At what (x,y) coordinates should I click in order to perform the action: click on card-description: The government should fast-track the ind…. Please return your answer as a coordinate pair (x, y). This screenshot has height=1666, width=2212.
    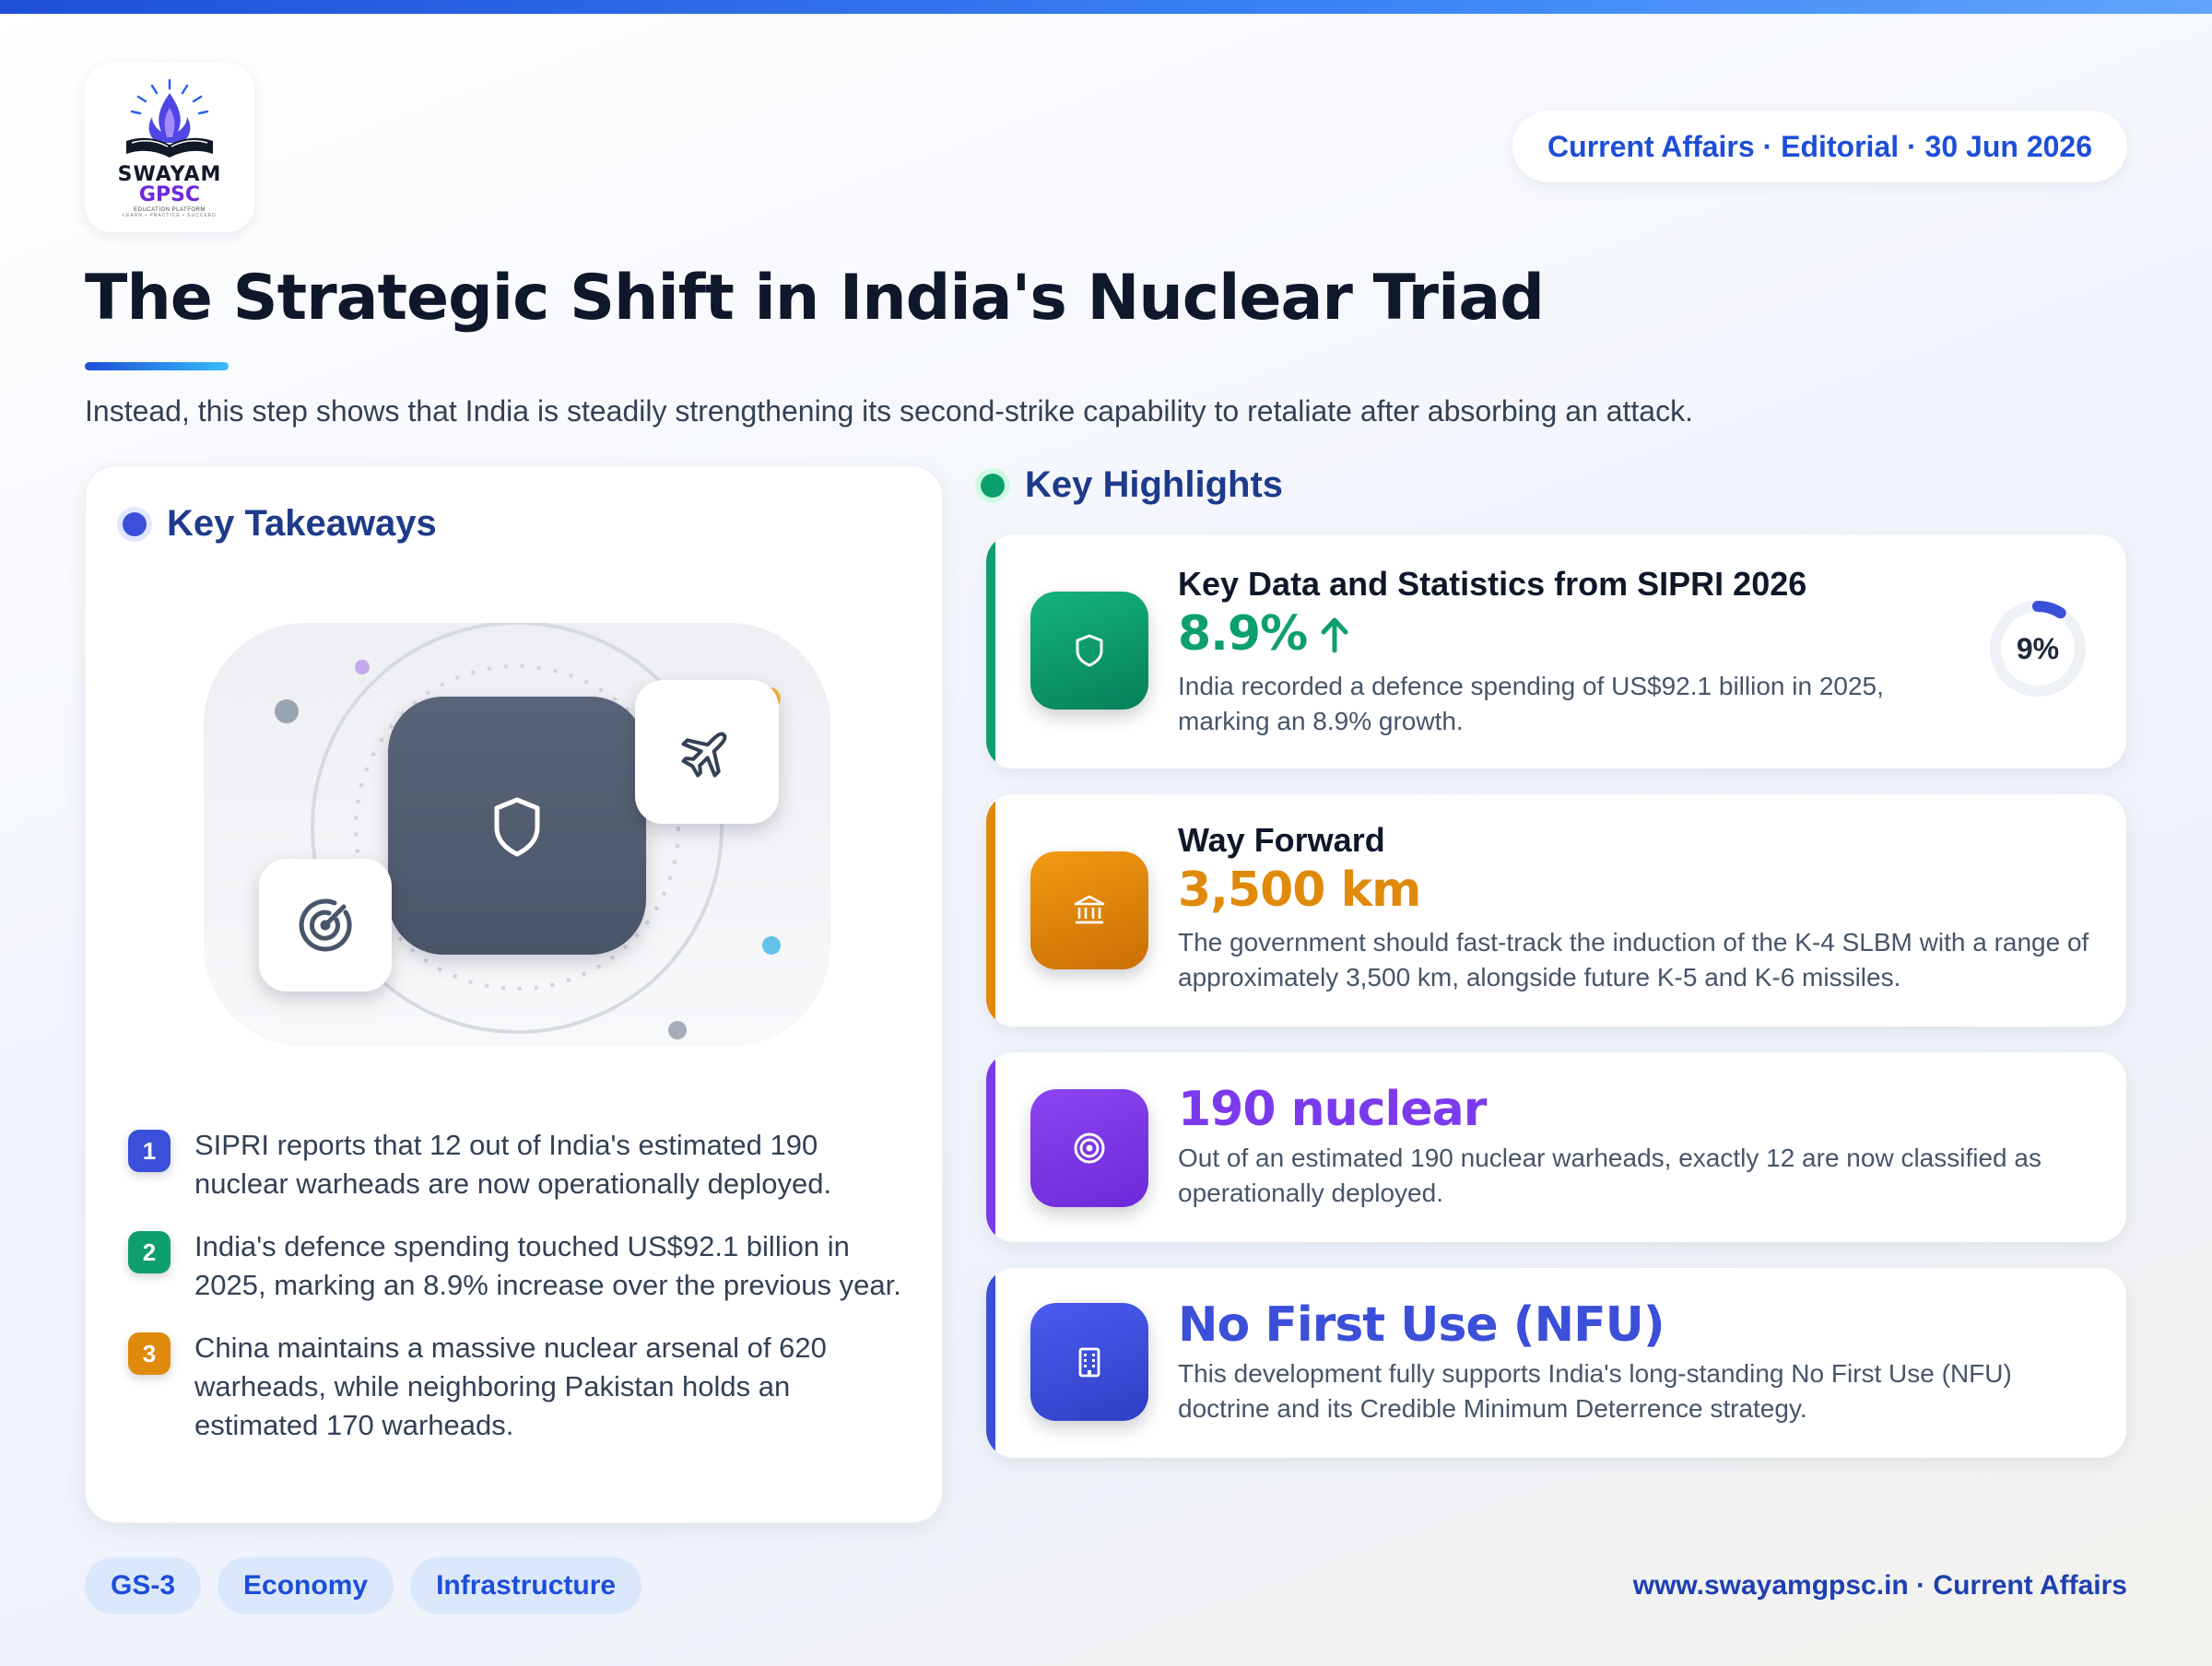
    Looking at the image, I should click on (1633, 959).